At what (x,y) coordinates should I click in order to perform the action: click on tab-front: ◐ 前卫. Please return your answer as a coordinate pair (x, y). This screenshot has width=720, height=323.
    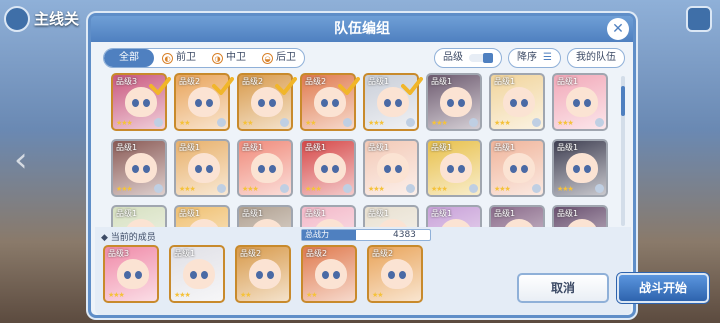
    Looking at the image, I should click on (179, 58).